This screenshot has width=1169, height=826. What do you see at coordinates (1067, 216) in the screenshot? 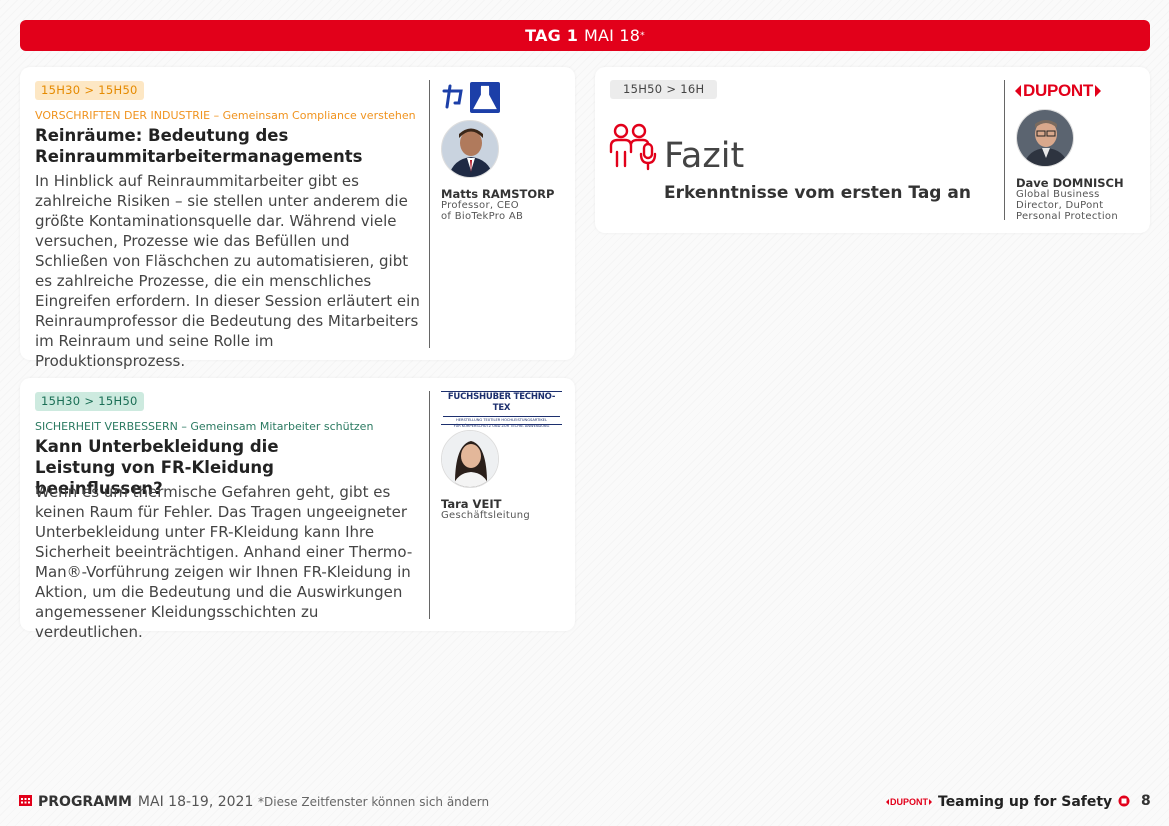
I see `speaker-role: Personal Protection` at bounding box center [1067, 216].